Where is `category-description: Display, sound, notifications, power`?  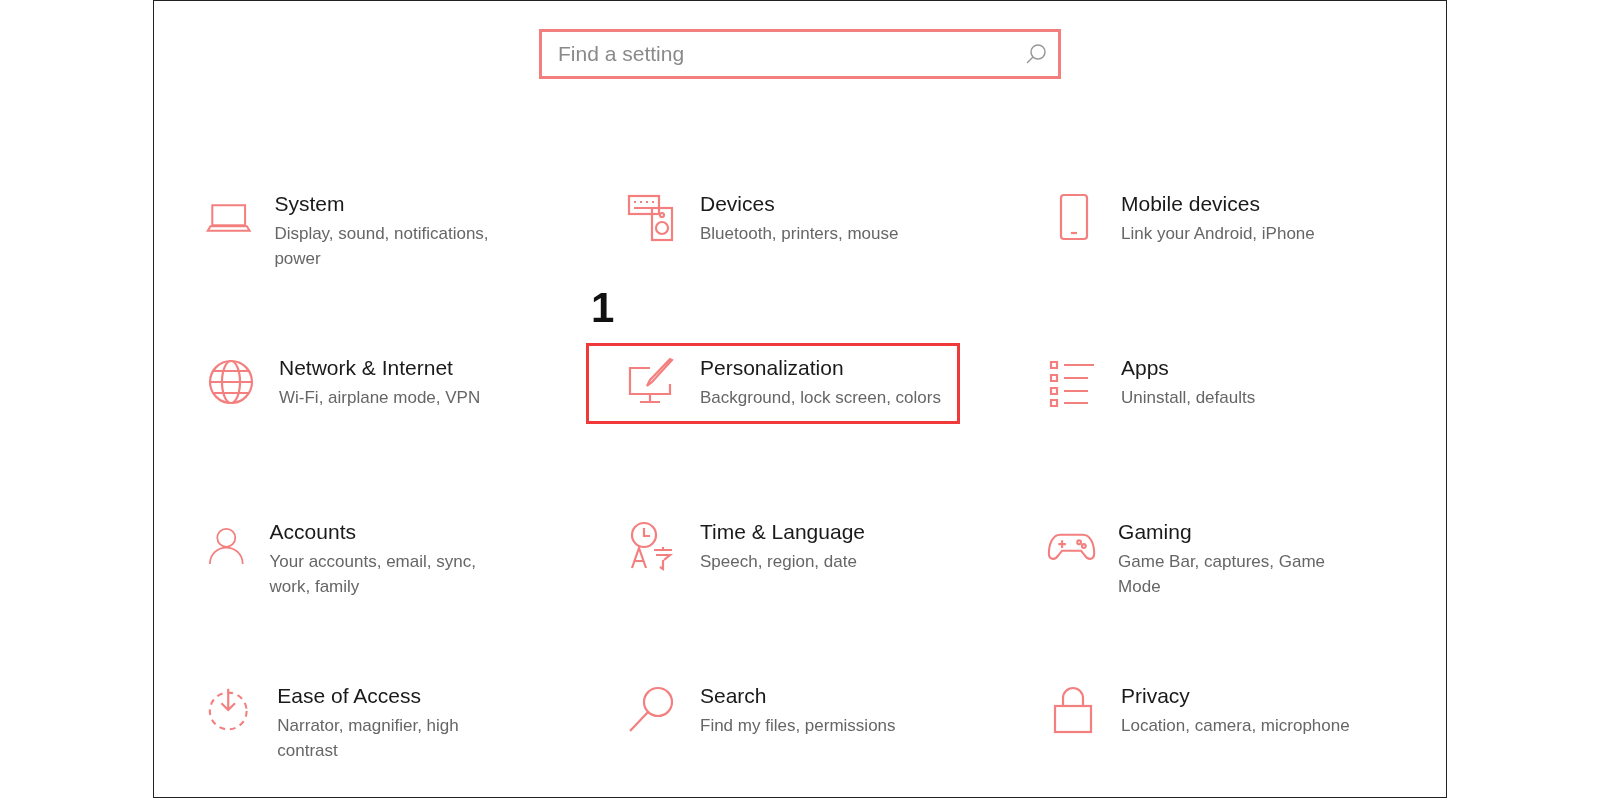
category-description: Display, sound, notifications, power is located at coordinates (382, 246).